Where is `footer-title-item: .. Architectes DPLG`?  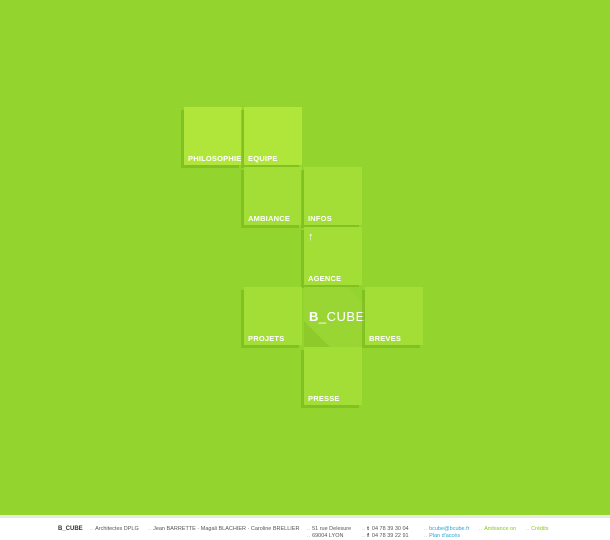 footer-title-item: .. Architectes DPLG is located at coordinates (114, 529).